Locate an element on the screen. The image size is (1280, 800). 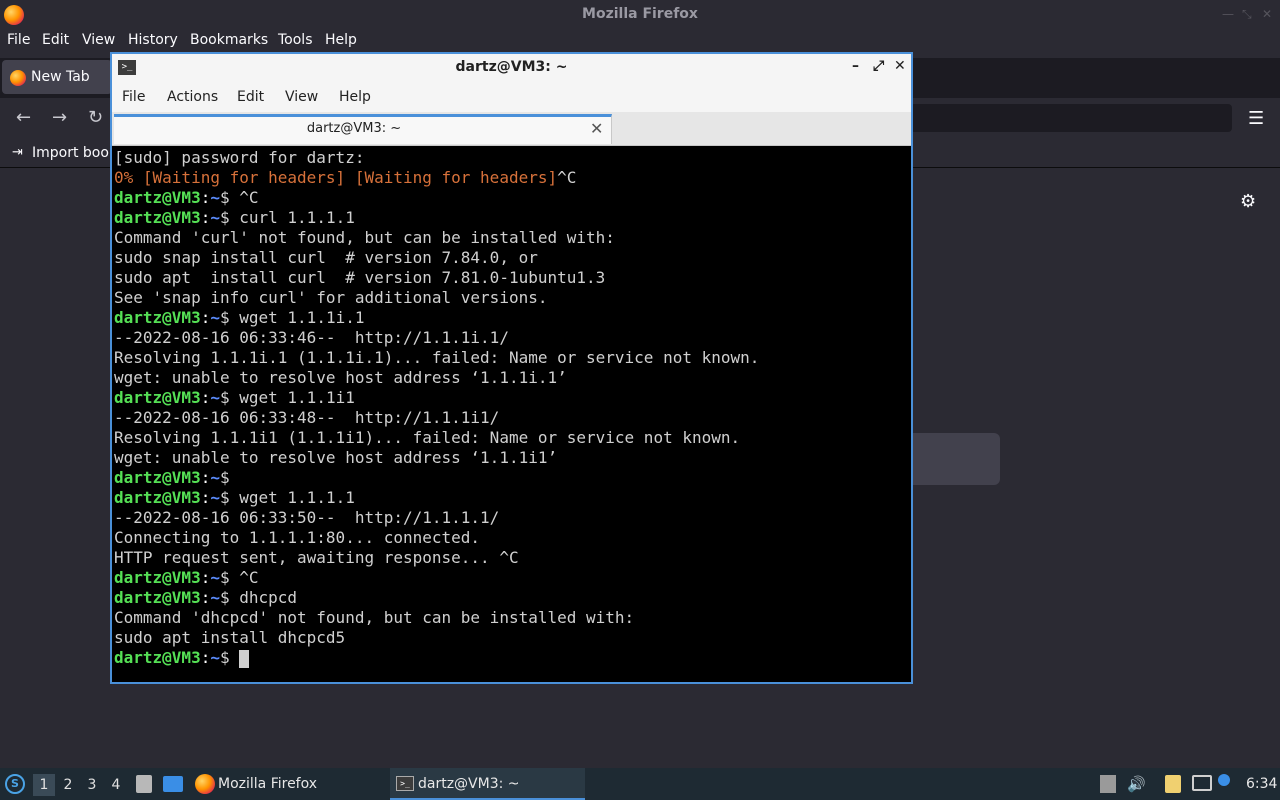
command-text: dhcpcd is located at coordinates (268, 597).